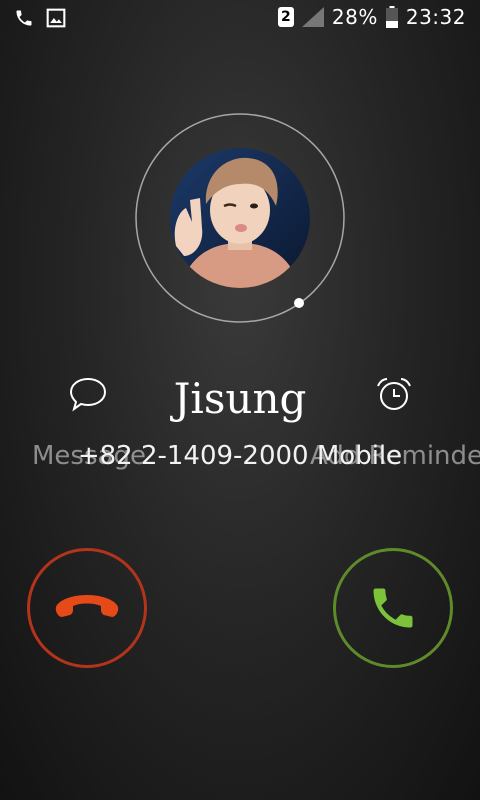 The height and width of the screenshot is (800, 480). What do you see at coordinates (435, 17) in the screenshot?
I see `clock-time: 23:32` at bounding box center [435, 17].